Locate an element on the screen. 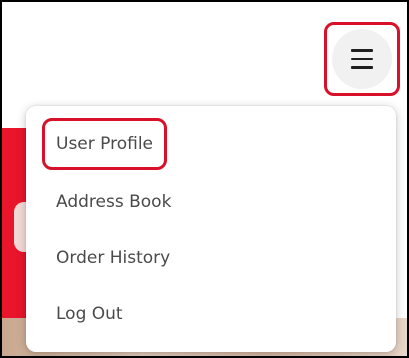 The height and width of the screenshot is (358, 409). menu-item-user-profile: User Profile is located at coordinates (105, 144).